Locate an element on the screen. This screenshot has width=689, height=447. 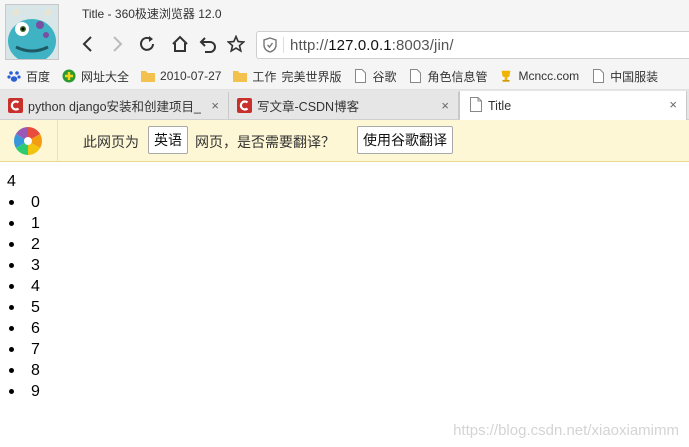
reload-icon is located at coordinates (147, 43).